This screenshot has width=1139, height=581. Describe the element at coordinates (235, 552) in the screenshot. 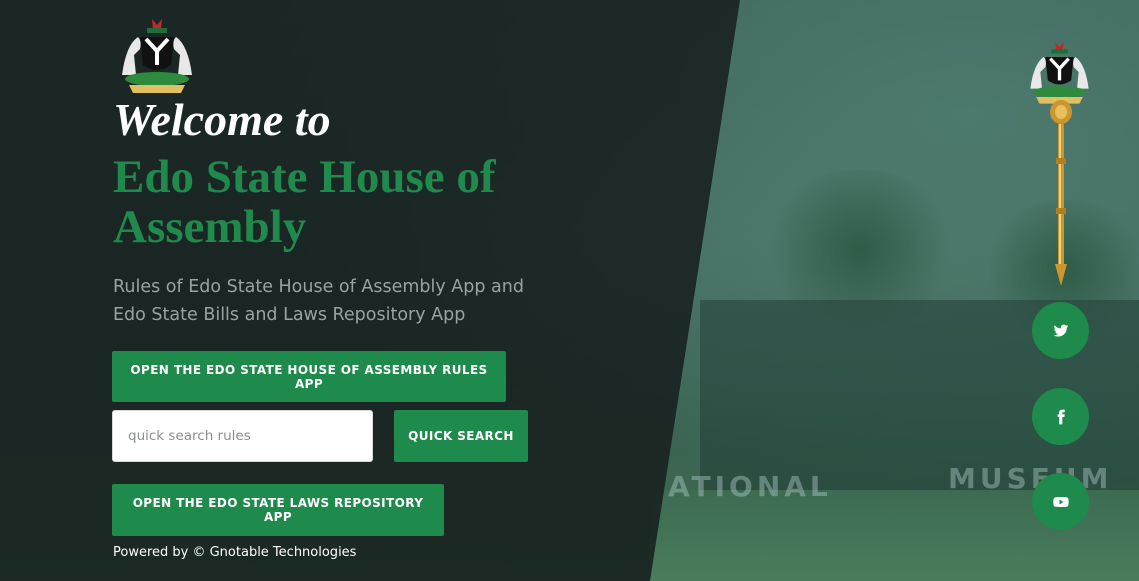

I see `powered-by-text: Powered by © Gnotable Technologies` at that location.